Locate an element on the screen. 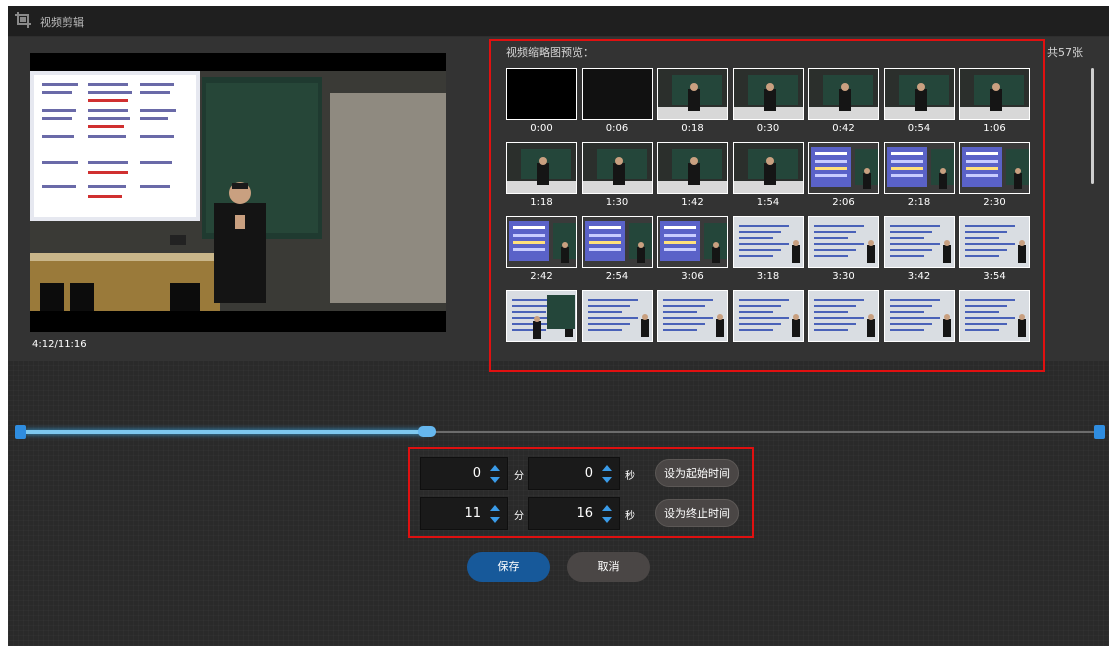 This screenshot has height=646, width=1109. cancel-button: 取消 is located at coordinates (608, 567).